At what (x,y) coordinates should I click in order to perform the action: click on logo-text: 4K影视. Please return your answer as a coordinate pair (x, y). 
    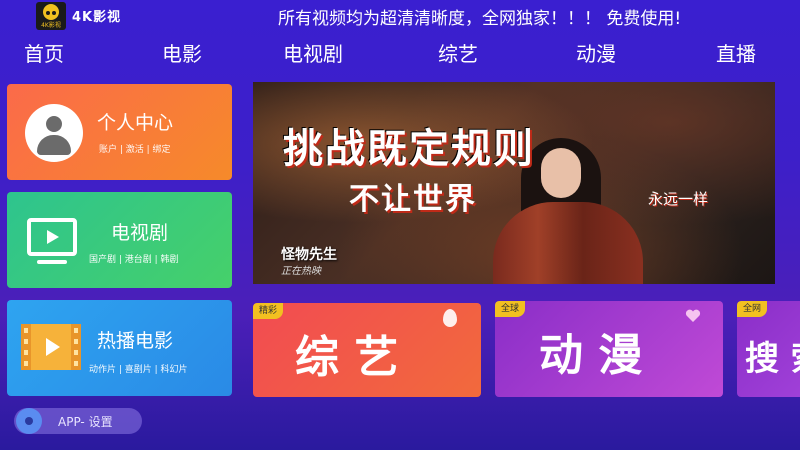
    Looking at the image, I should click on (51, 25).